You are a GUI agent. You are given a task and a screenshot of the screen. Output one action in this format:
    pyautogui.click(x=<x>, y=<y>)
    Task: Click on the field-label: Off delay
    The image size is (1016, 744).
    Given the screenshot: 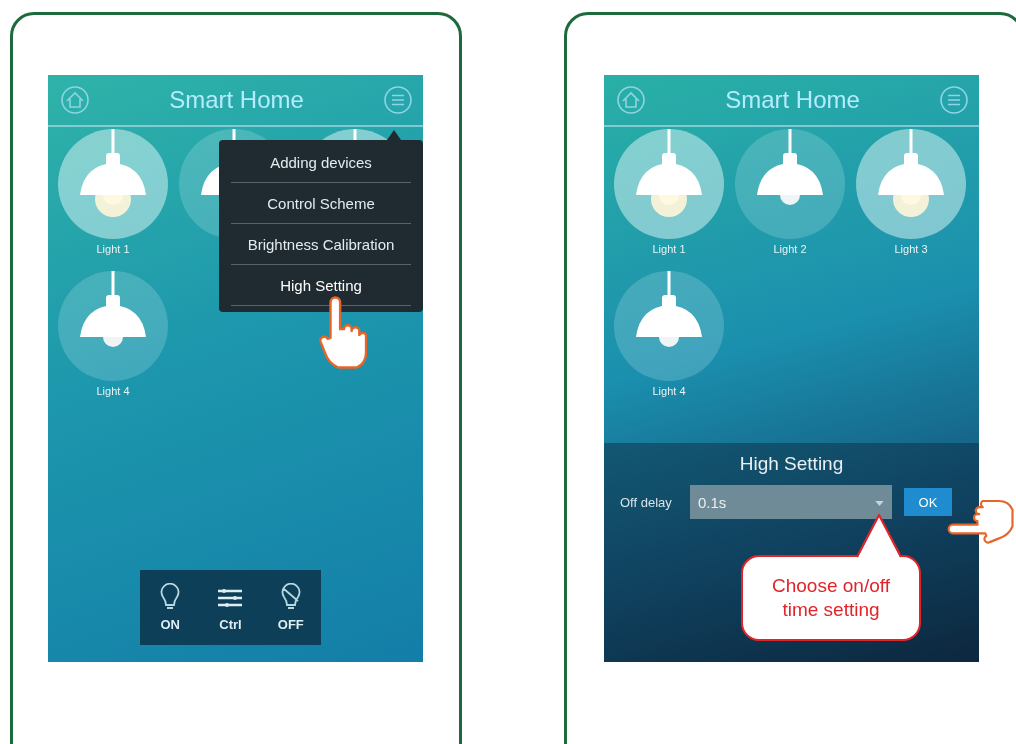 What is the action you would take?
    pyautogui.click(x=646, y=502)
    